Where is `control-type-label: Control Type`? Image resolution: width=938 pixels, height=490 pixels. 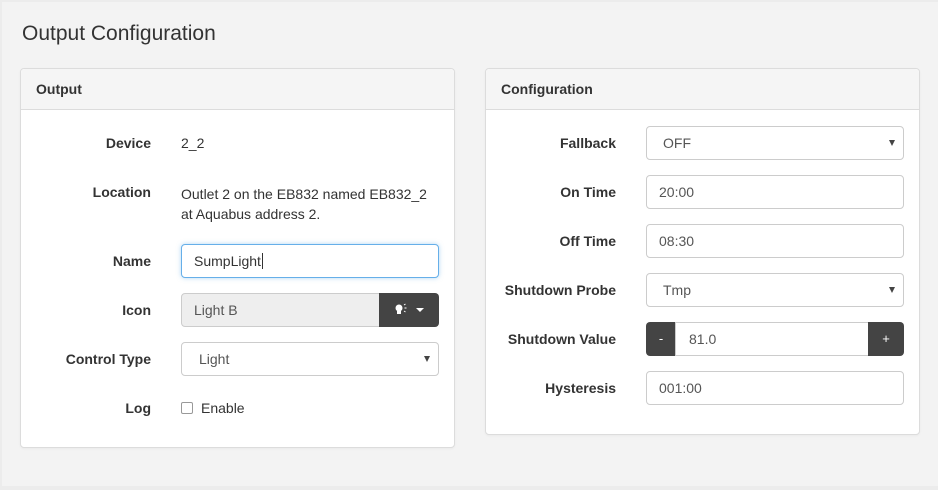 control-type-label: Control Type is located at coordinates (108, 359).